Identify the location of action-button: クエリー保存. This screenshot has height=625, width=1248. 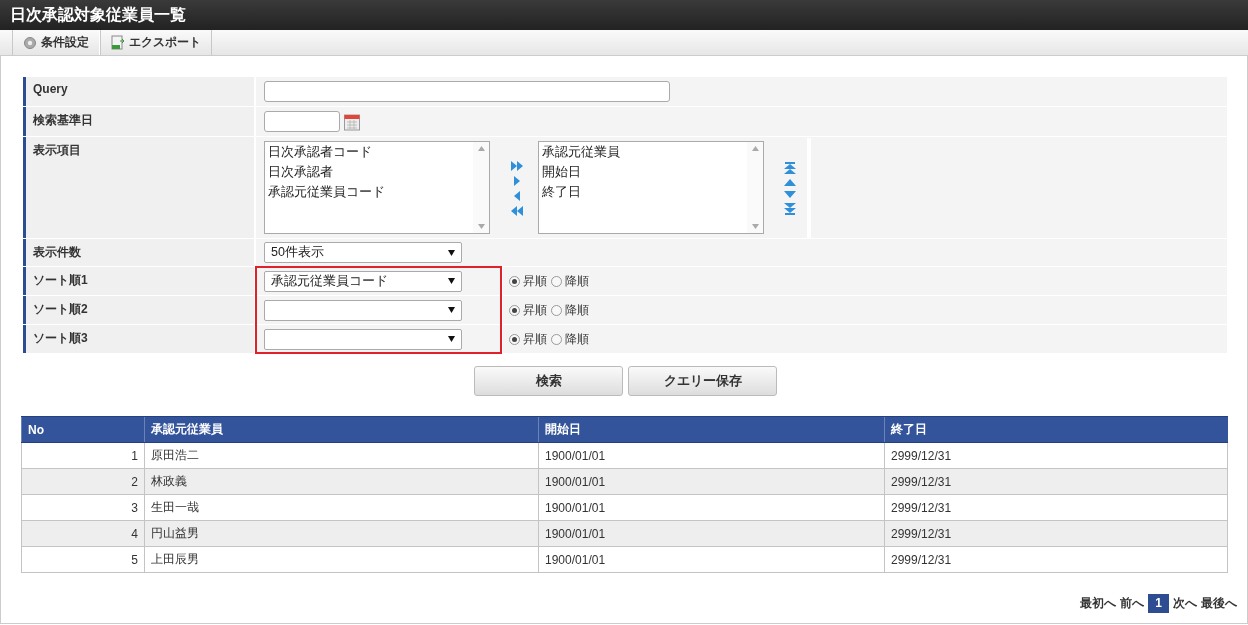
(702, 381).